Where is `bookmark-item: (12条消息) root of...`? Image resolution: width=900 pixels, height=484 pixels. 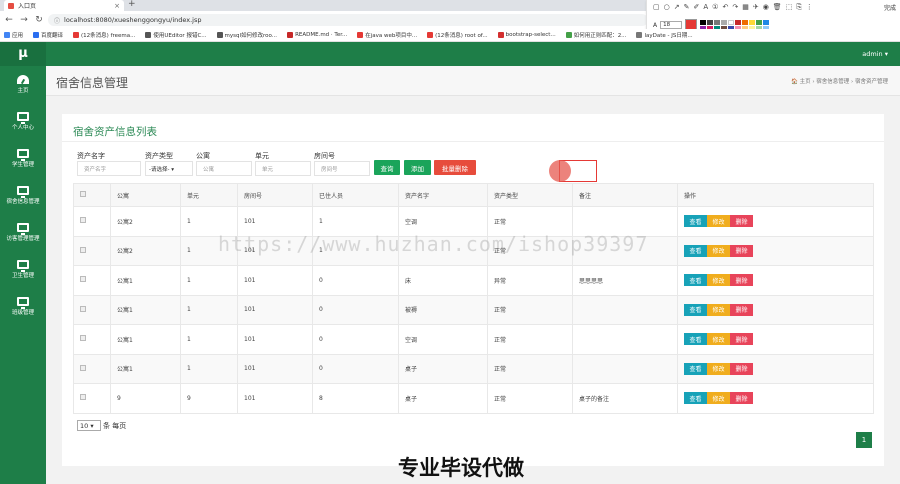 bookmark-item: (12条消息) root of... is located at coordinates (457, 35).